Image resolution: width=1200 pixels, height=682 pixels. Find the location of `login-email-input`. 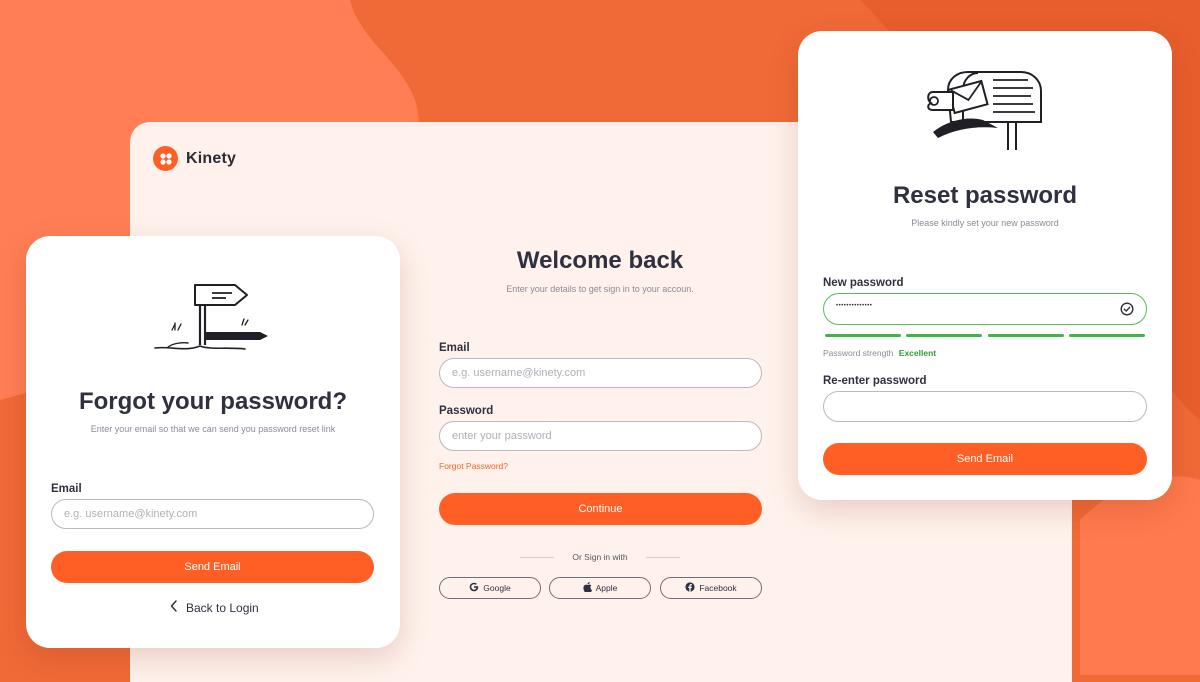

login-email-input is located at coordinates (600, 373).